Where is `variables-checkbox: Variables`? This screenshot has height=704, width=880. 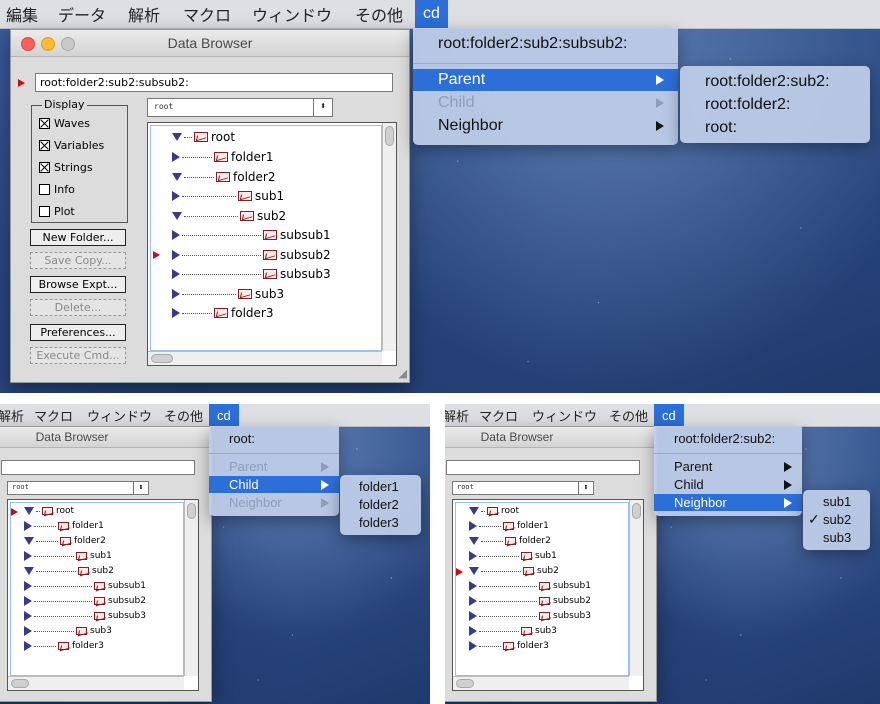
variables-checkbox: Variables is located at coordinates (71, 145).